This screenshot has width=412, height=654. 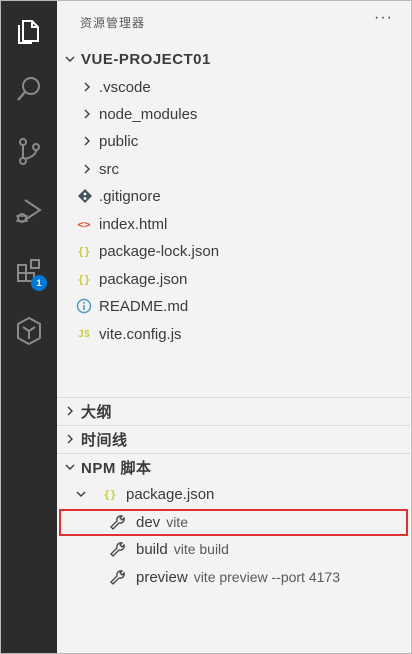 I want to click on tree-file: <> index.html, so click(x=233, y=224).